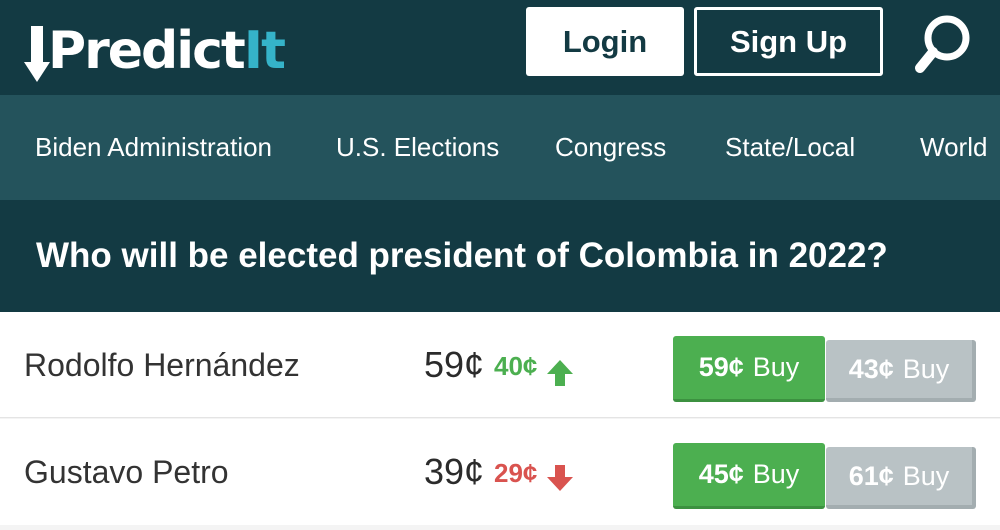 The width and height of the screenshot is (1000, 530). Describe the element at coordinates (516, 366) in the screenshot. I see `price-change: 40¢` at that location.